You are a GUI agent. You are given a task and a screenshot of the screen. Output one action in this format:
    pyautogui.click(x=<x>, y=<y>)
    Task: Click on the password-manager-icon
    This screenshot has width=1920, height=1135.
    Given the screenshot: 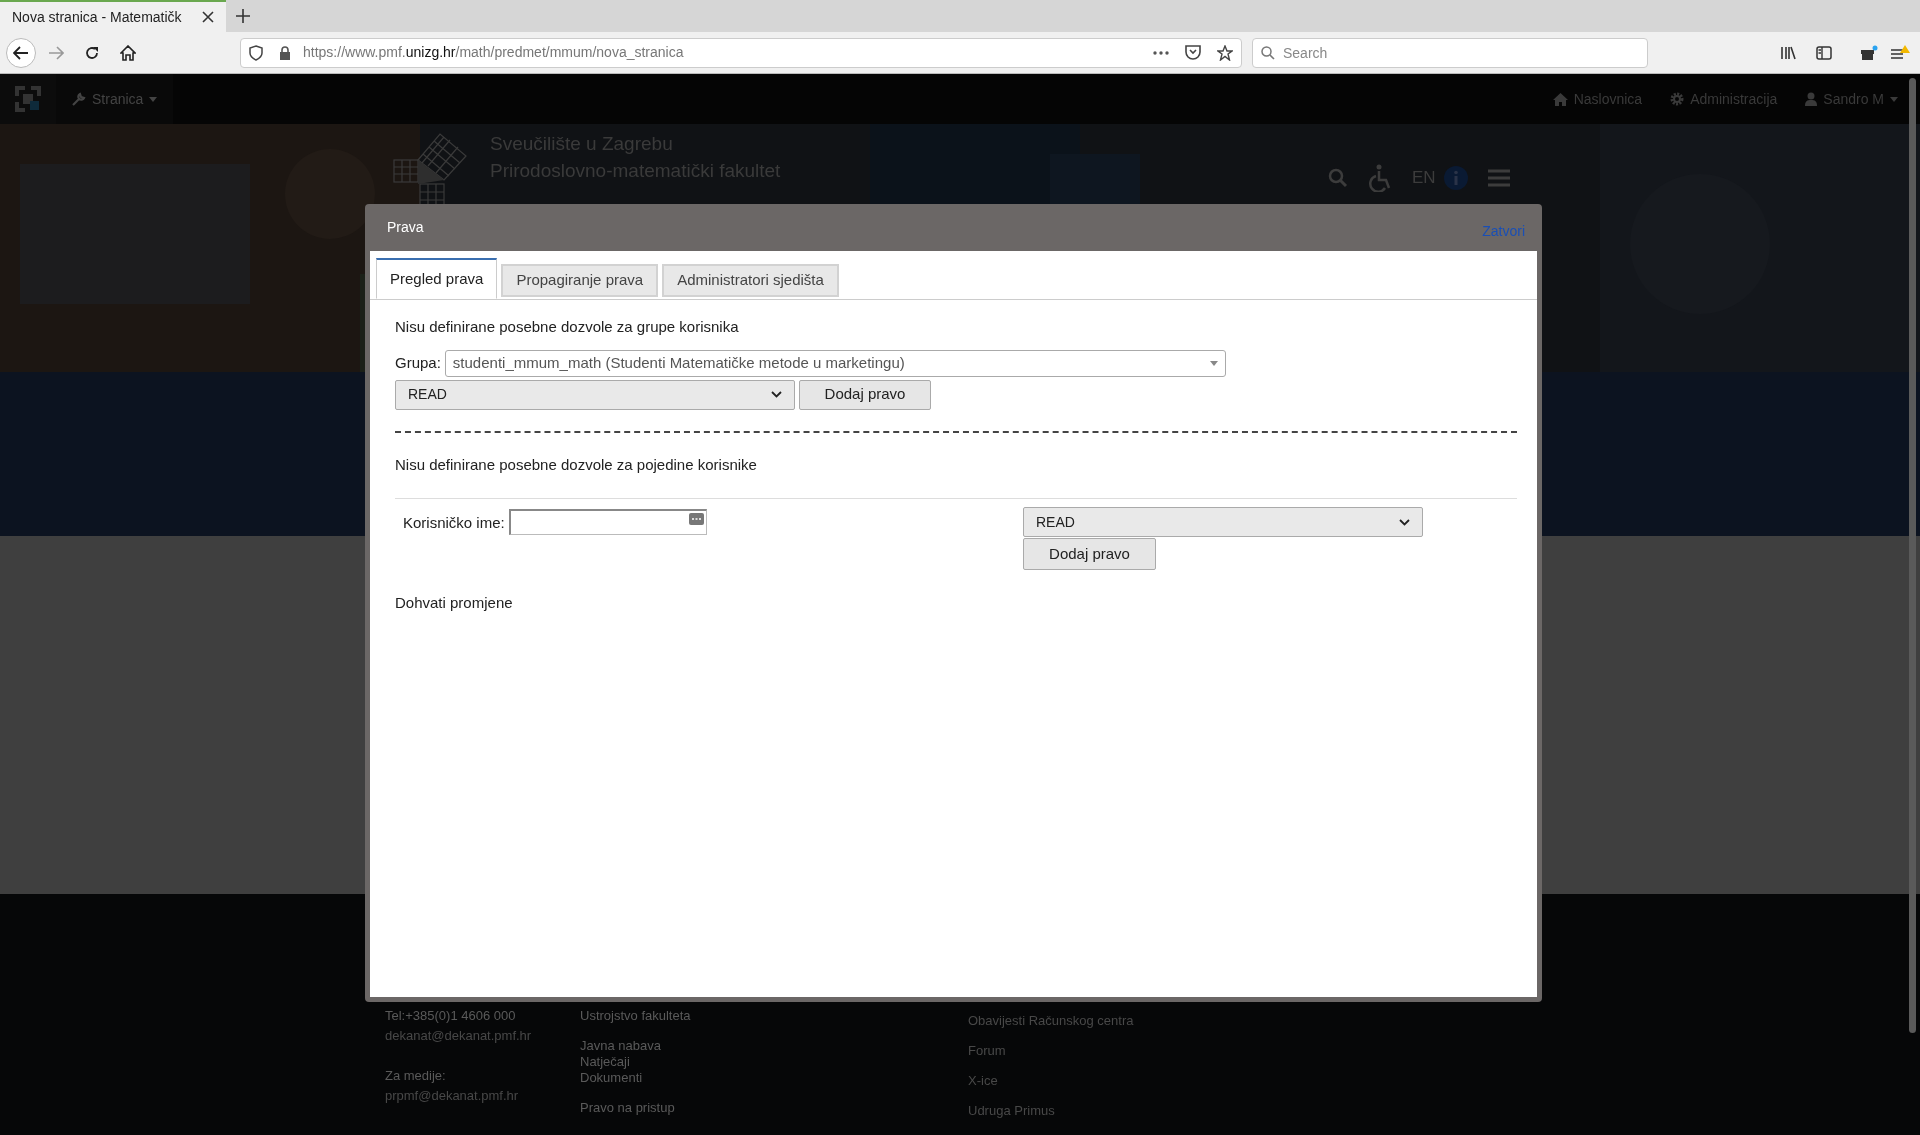 What is the action you would take?
    pyautogui.click(x=696, y=519)
    